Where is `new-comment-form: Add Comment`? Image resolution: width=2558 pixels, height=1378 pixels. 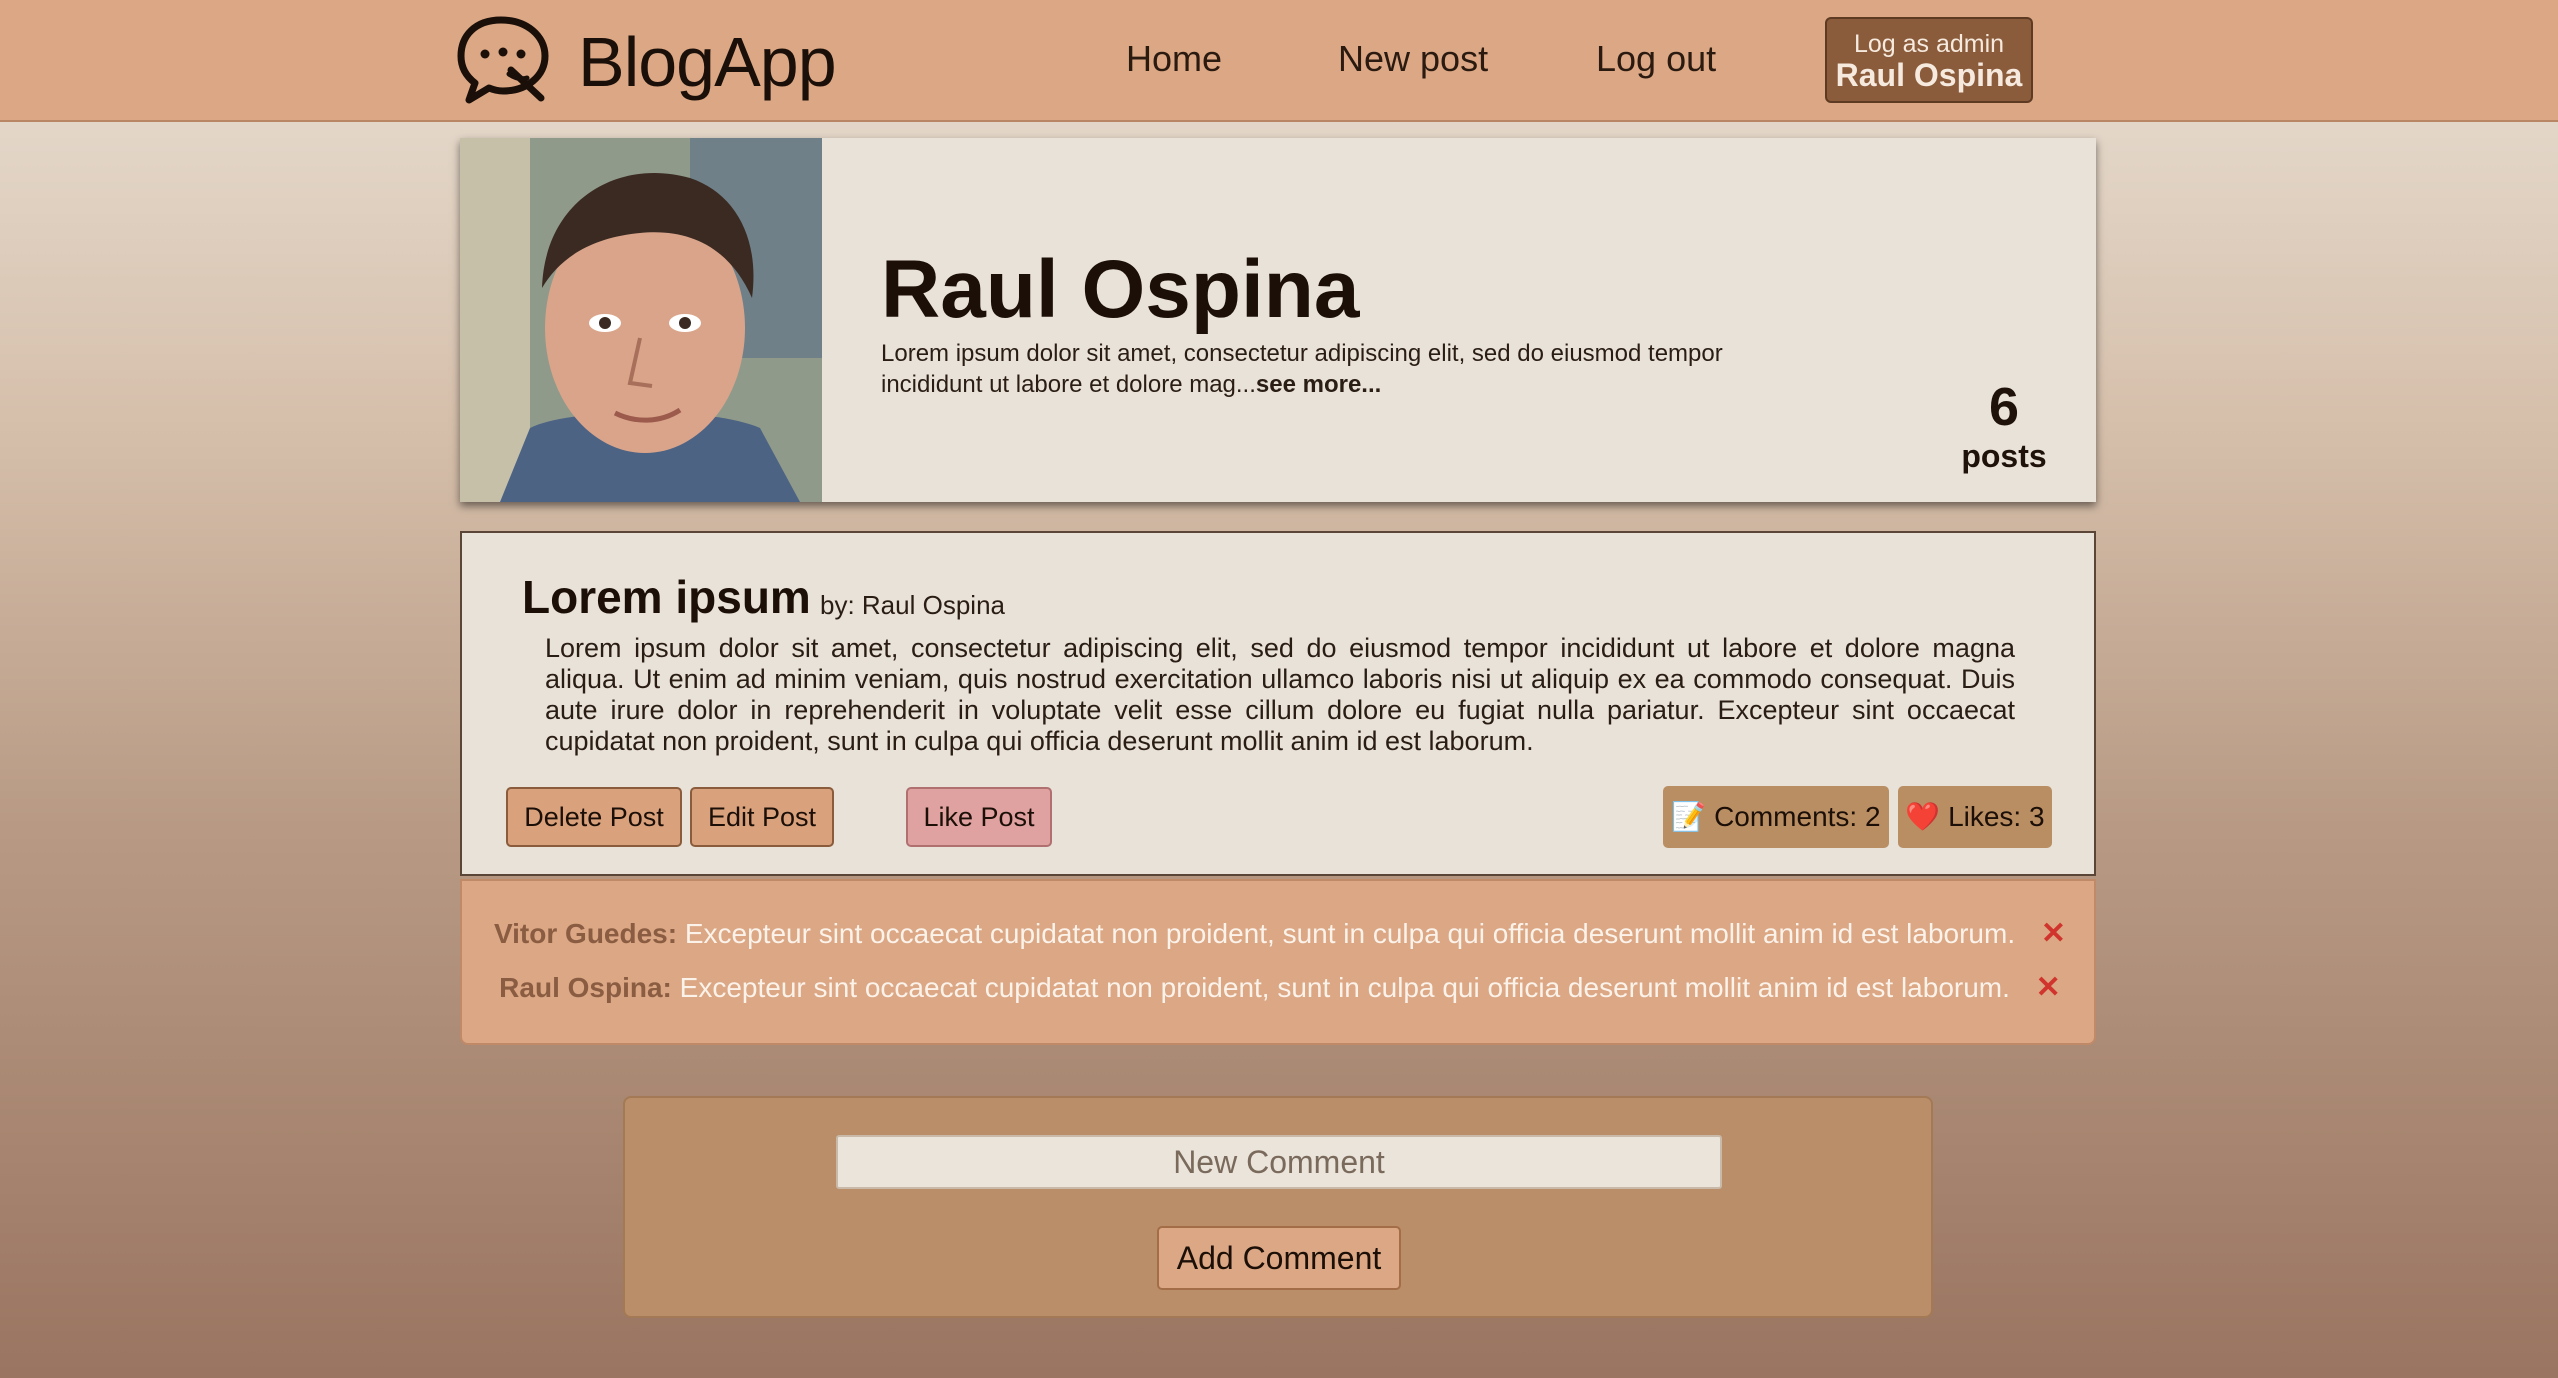
new-comment-form: Add Comment is located at coordinates (1278, 1207).